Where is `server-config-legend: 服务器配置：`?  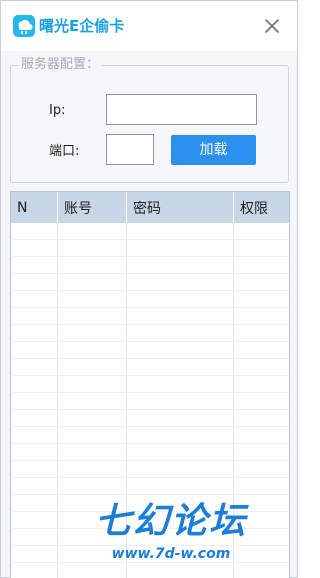 server-config-legend: 服务器配置： is located at coordinates (60, 65).